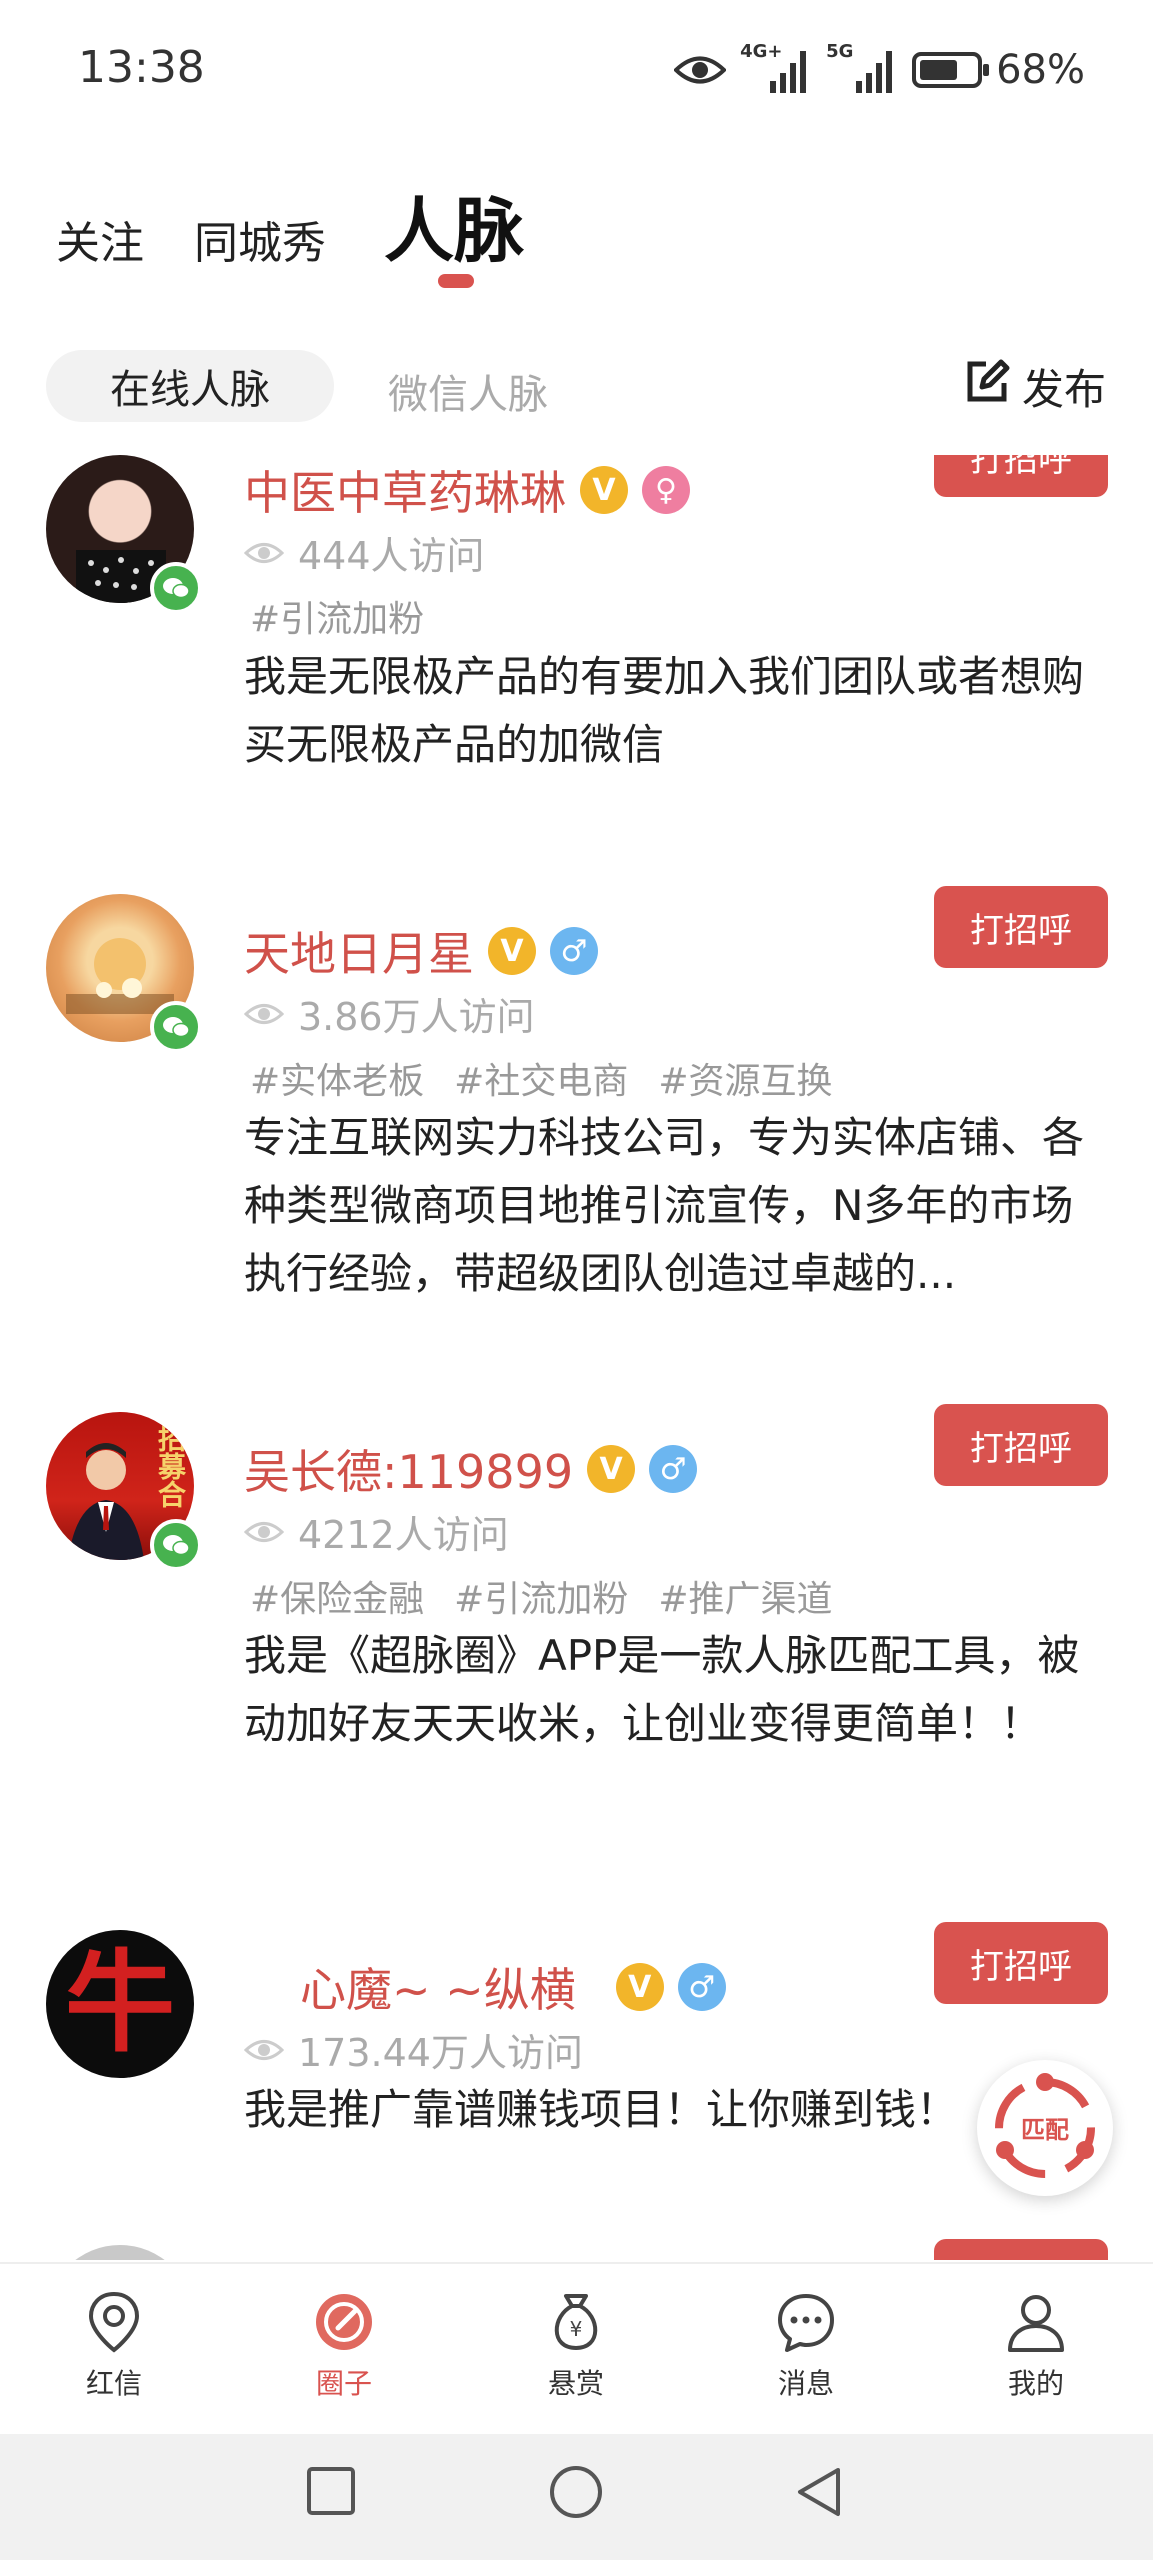  What do you see at coordinates (666, 490) in the screenshot?
I see `female-icon: ♀` at bounding box center [666, 490].